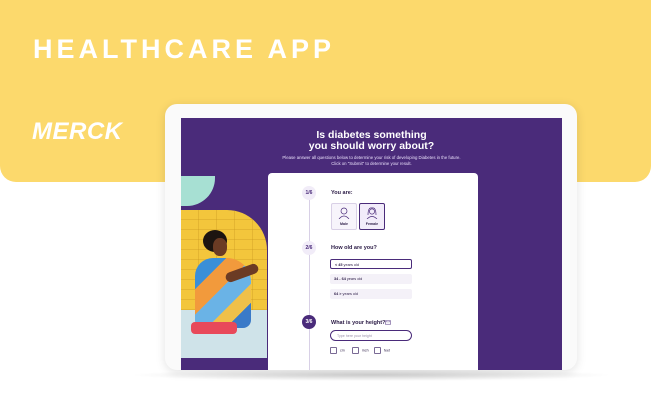 Image resolution: width=651 pixels, height=404 pixels. I want to click on unit-label: feet, so click(387, 350).